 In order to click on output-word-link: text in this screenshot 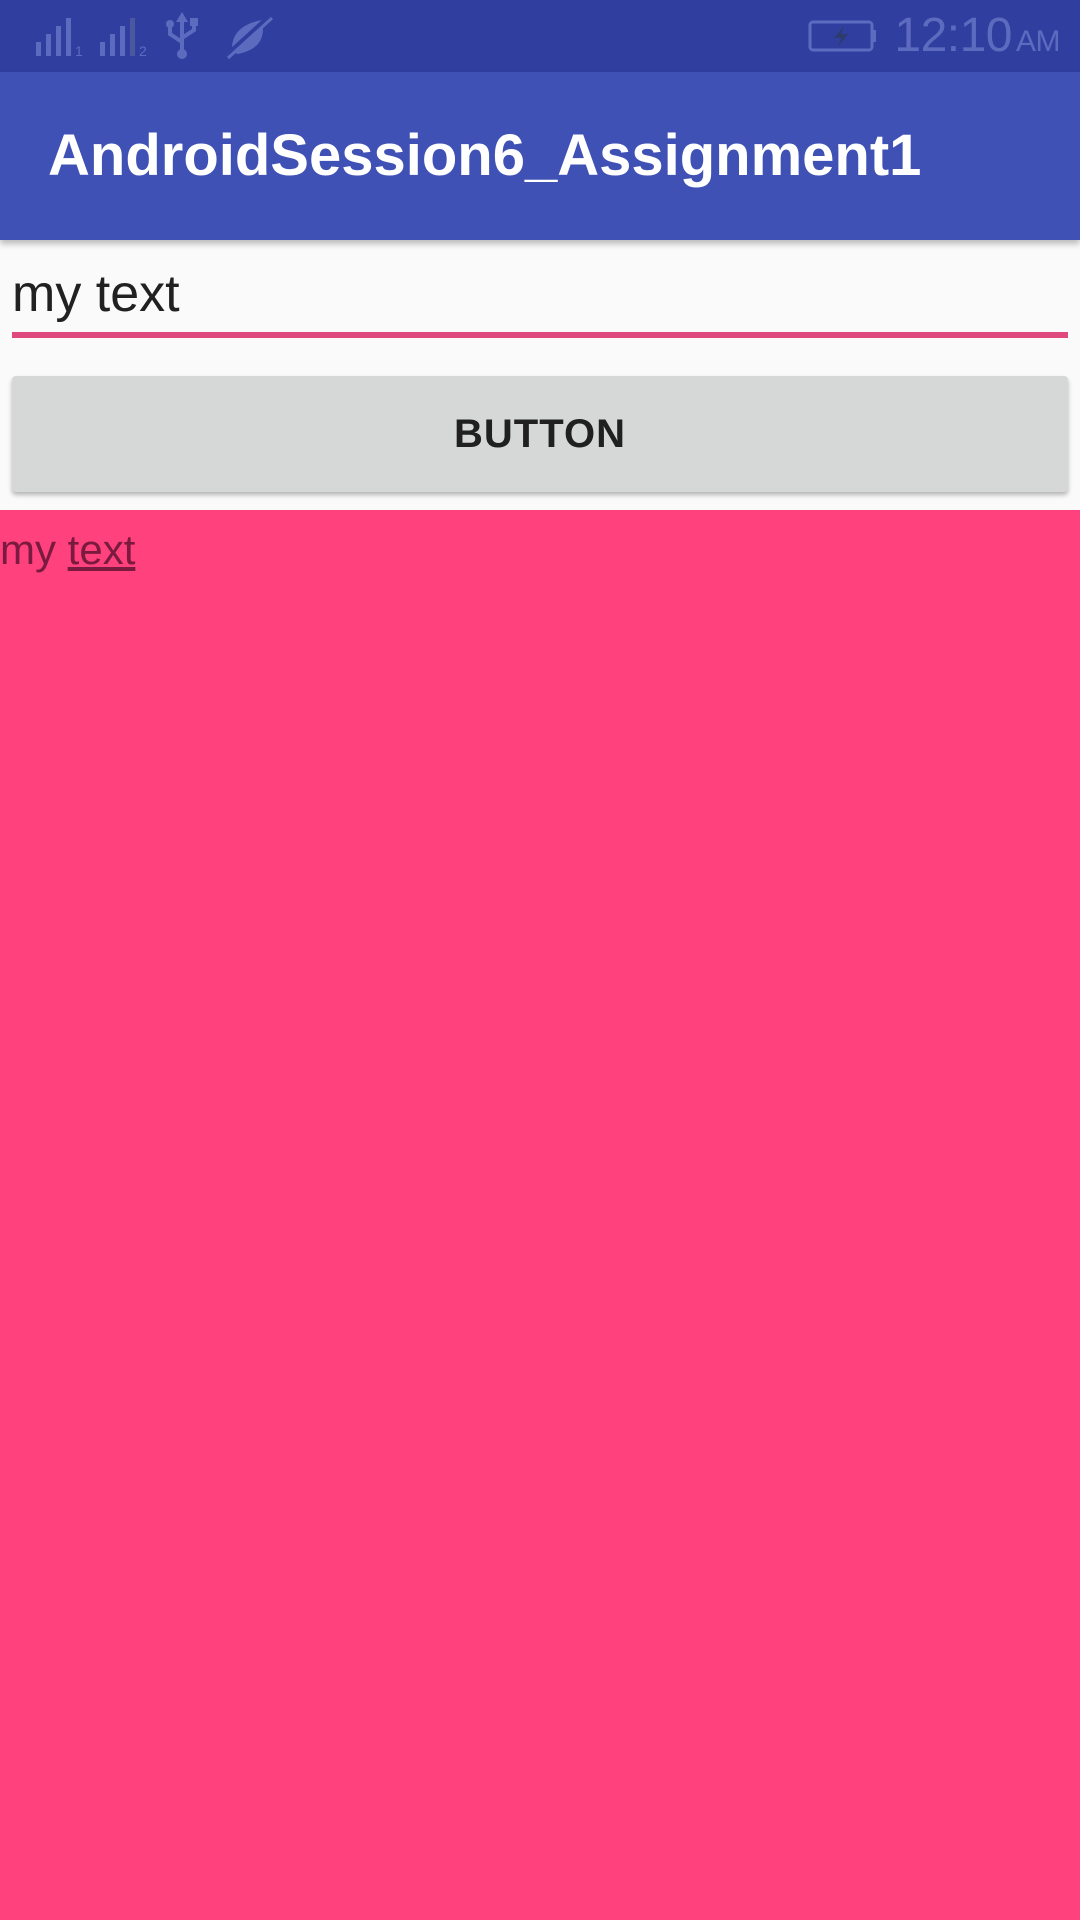, I will do `click(102, 549)`.